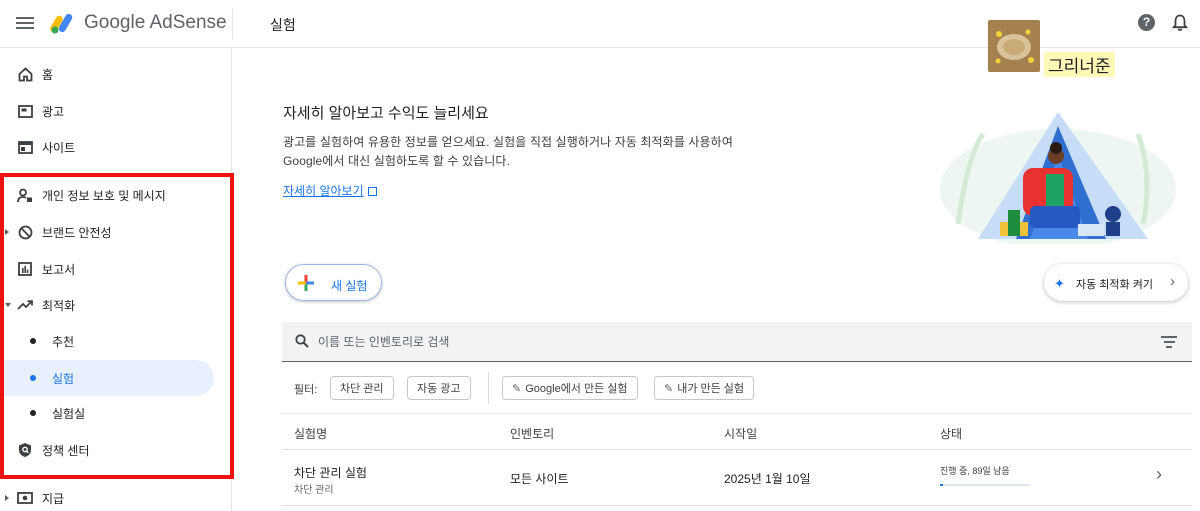 The width and height of the screenshot is (1200, 511). I want to click on filter-list-icon, so click(1169, 342).